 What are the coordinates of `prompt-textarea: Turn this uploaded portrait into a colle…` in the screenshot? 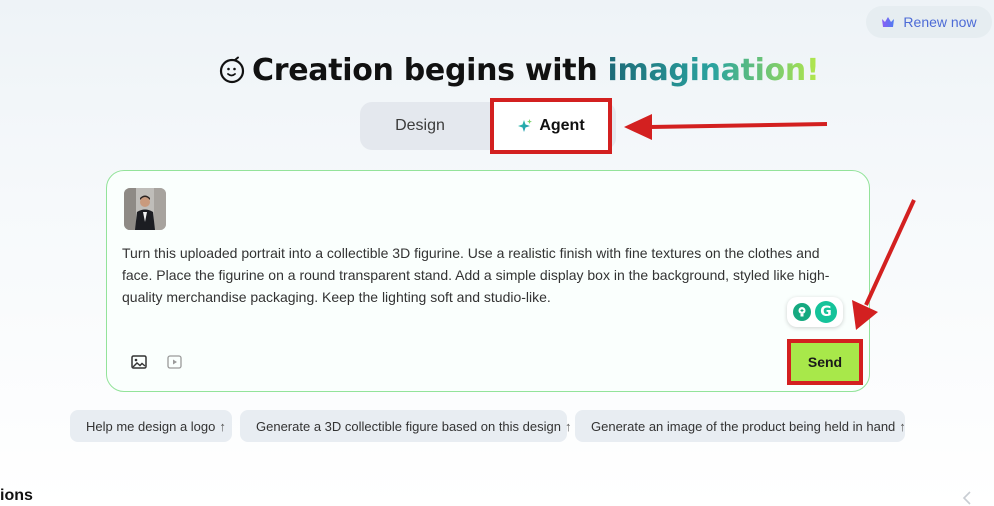 It's located at (482, 275).